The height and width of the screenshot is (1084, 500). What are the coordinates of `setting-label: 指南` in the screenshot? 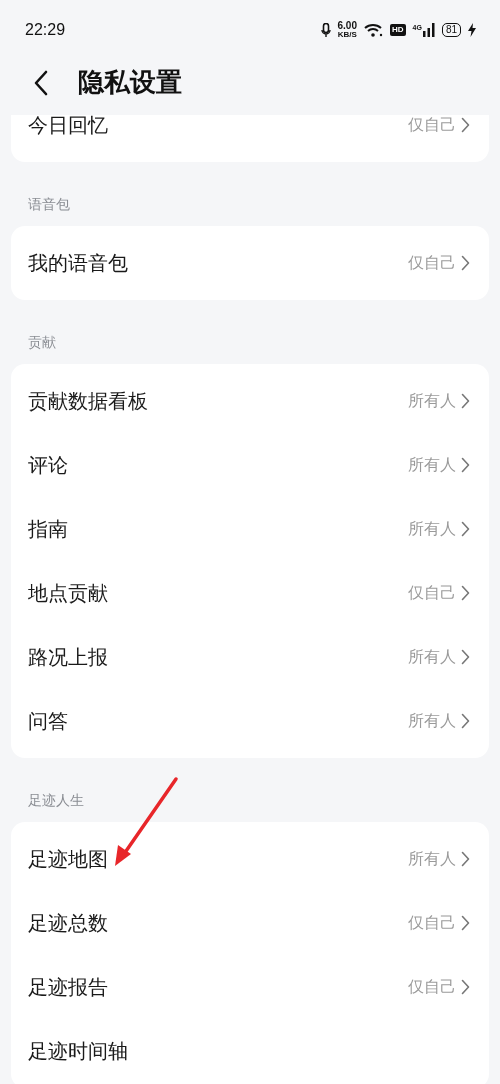 It's located at (48, 529).